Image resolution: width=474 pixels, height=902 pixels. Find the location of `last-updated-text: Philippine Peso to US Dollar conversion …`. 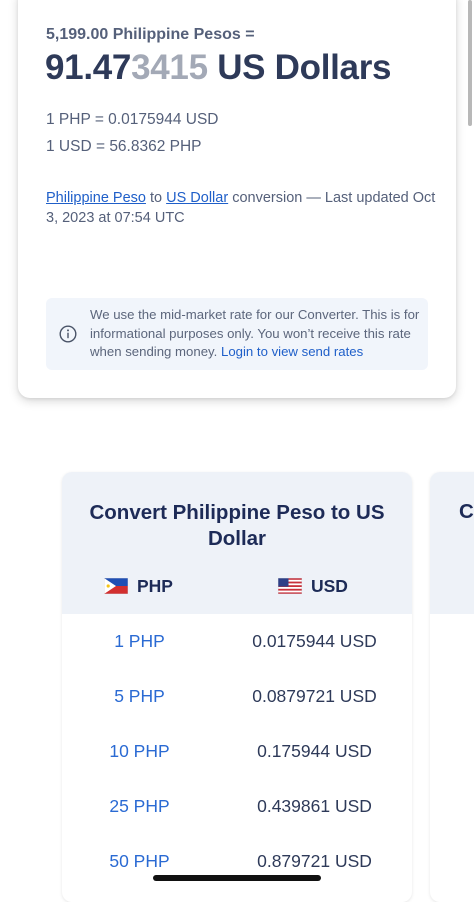

last-updated-text: Philippine Peso to US Dollar conversion … is located at coordinates (243, 208).